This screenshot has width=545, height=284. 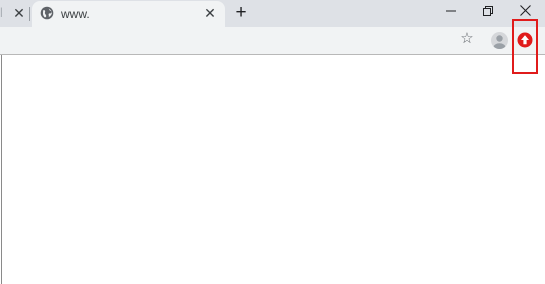 I want to click on profile-avatar-icon, so click(x=499, y=40).